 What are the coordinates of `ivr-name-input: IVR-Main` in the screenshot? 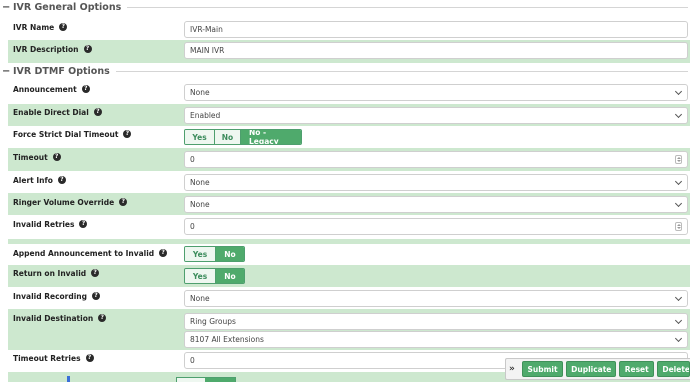 It's located at (436, 29).